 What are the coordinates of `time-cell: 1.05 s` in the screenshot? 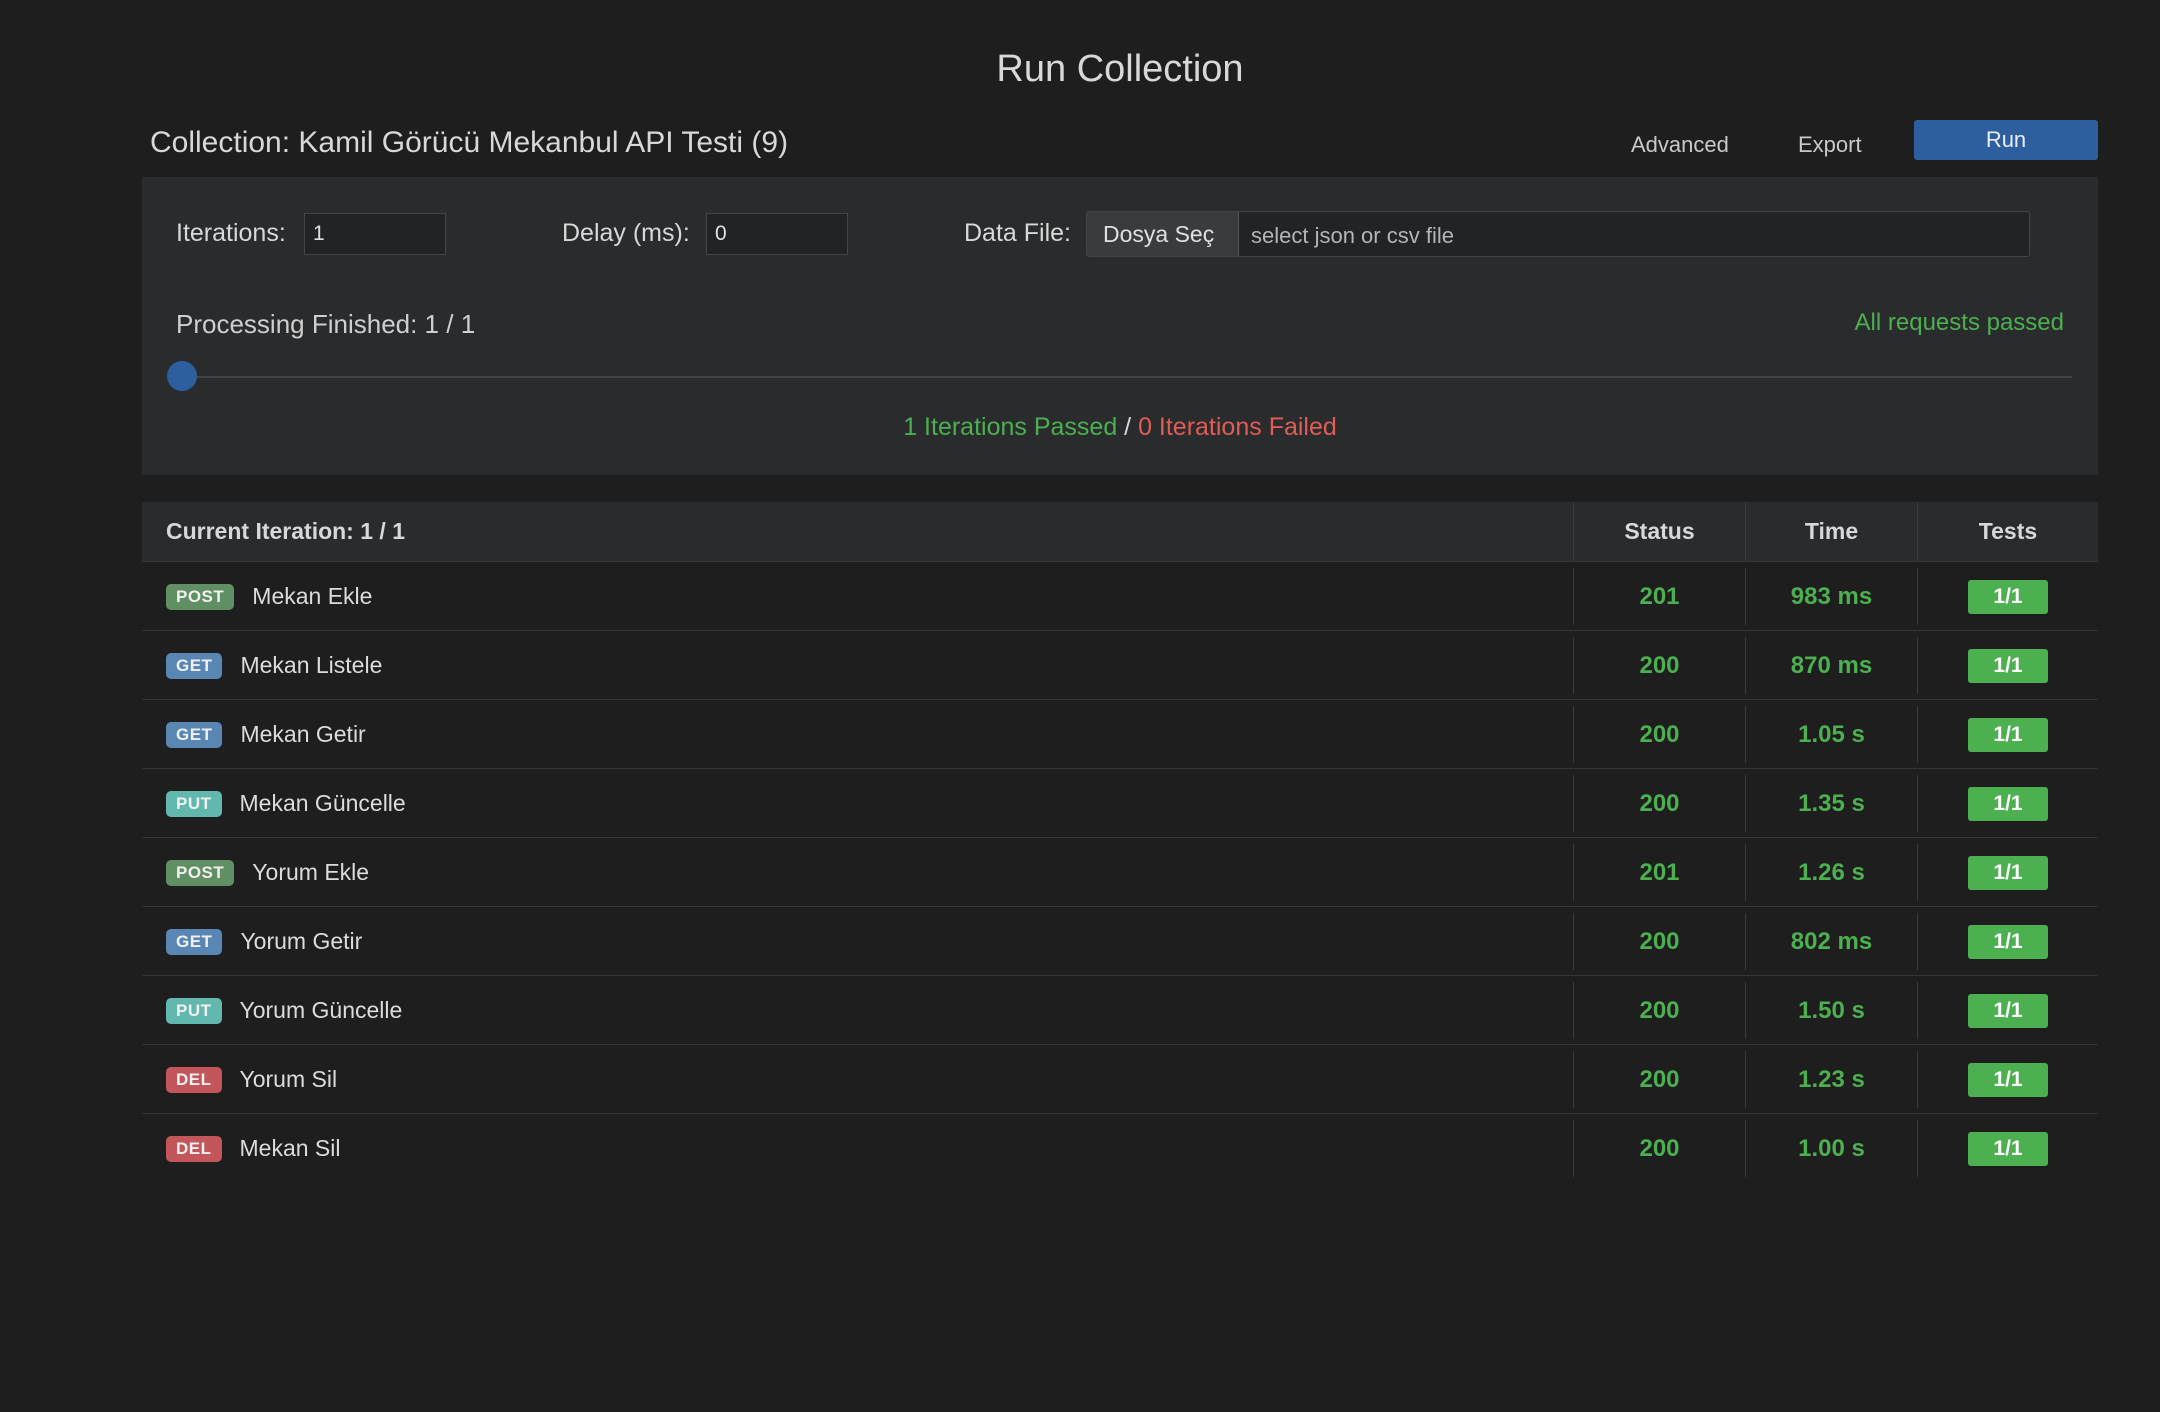 It's located at (1832, 734).